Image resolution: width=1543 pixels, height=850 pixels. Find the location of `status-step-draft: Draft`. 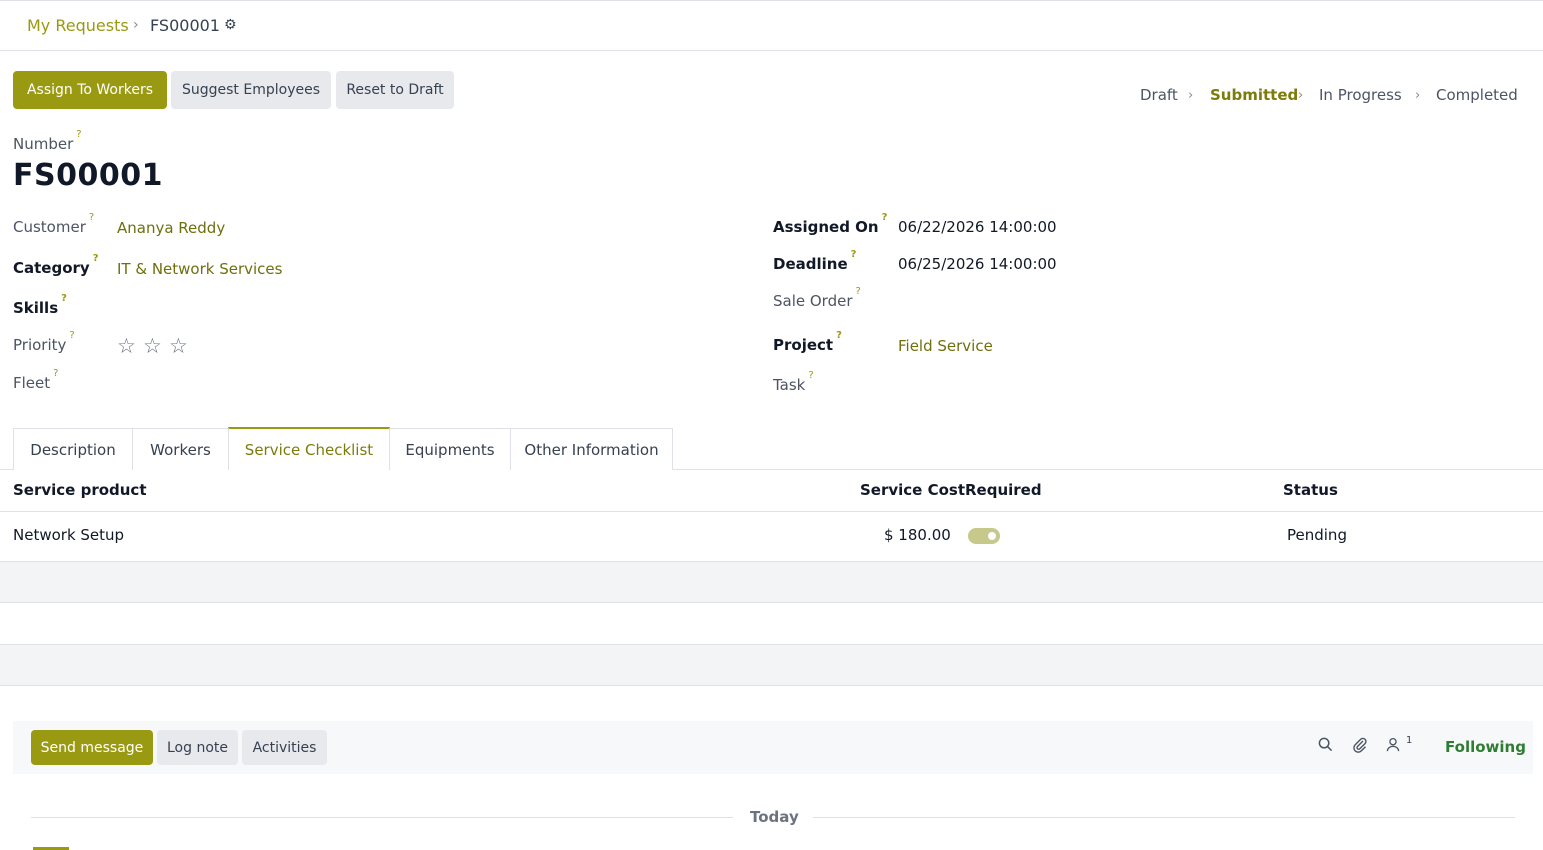

status-step-draft: Draft is located at coordinates (1159, 95).